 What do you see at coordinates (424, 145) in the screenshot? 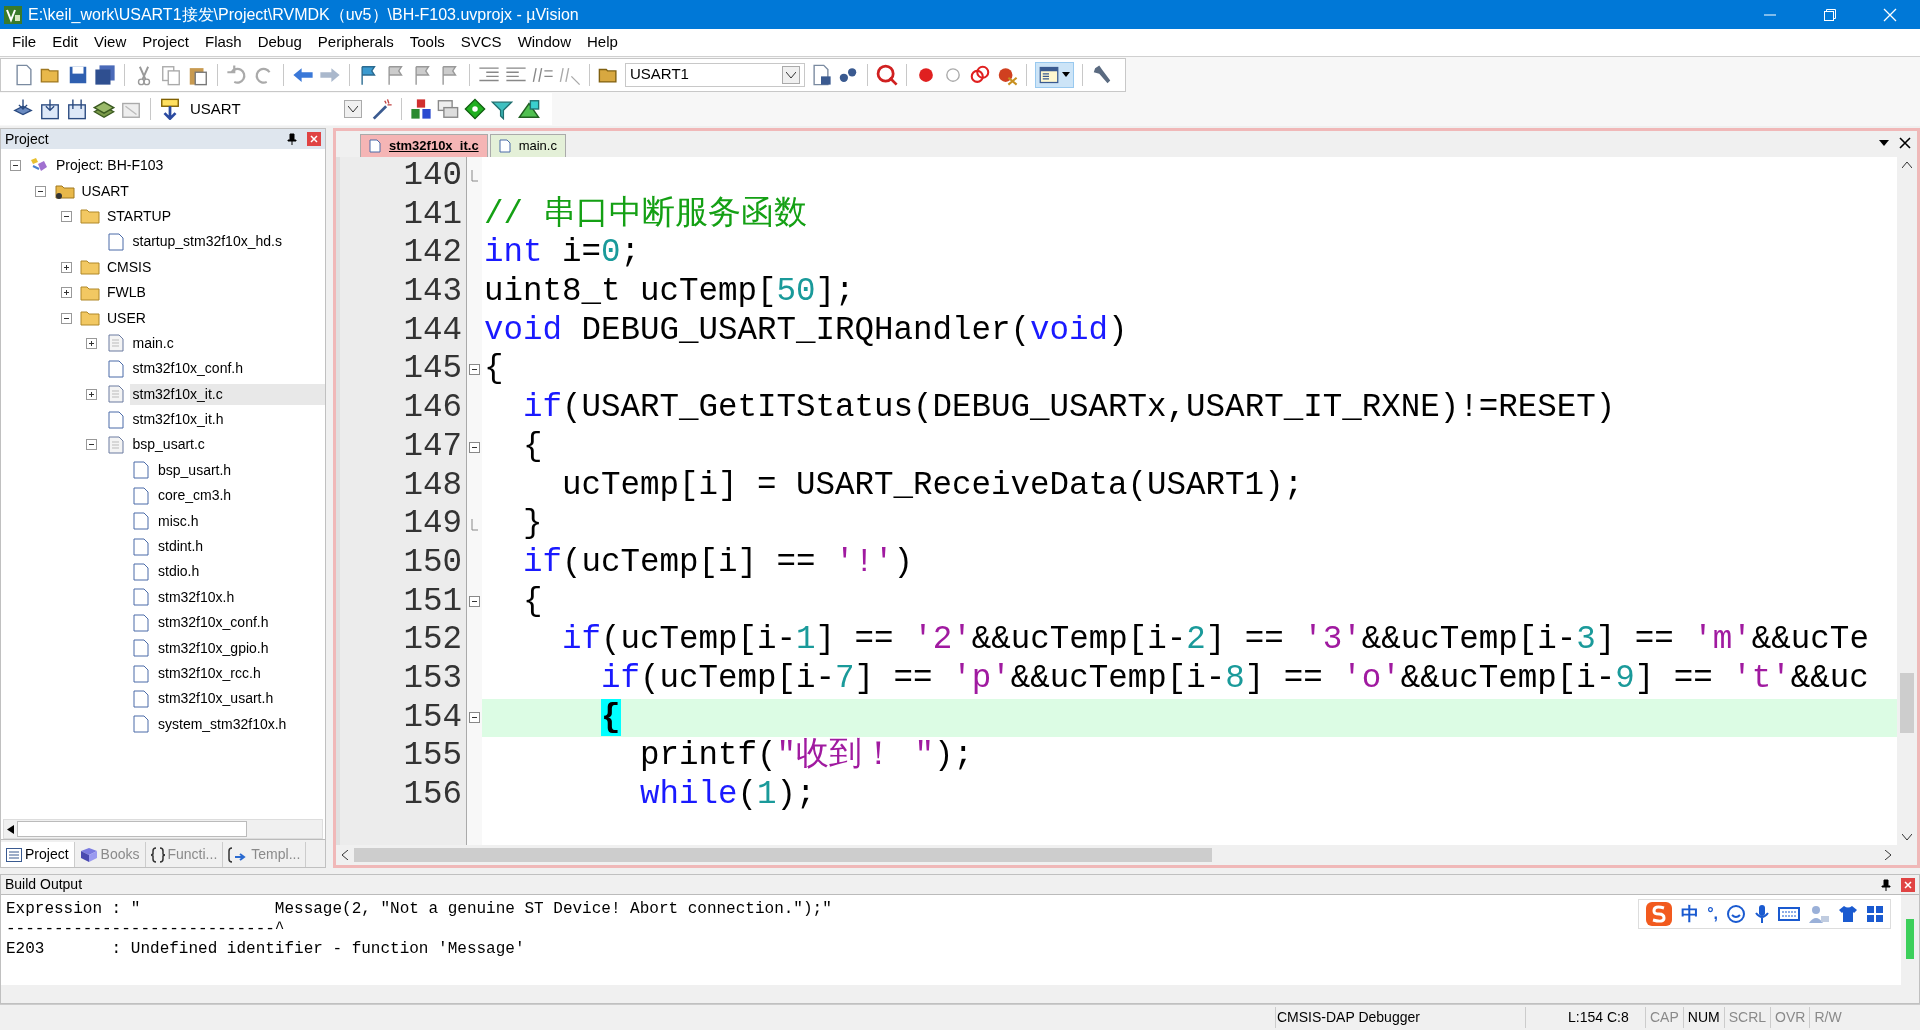
I see `editor-tab: stm32f10x_it.c` at bounding box center [424, 145].